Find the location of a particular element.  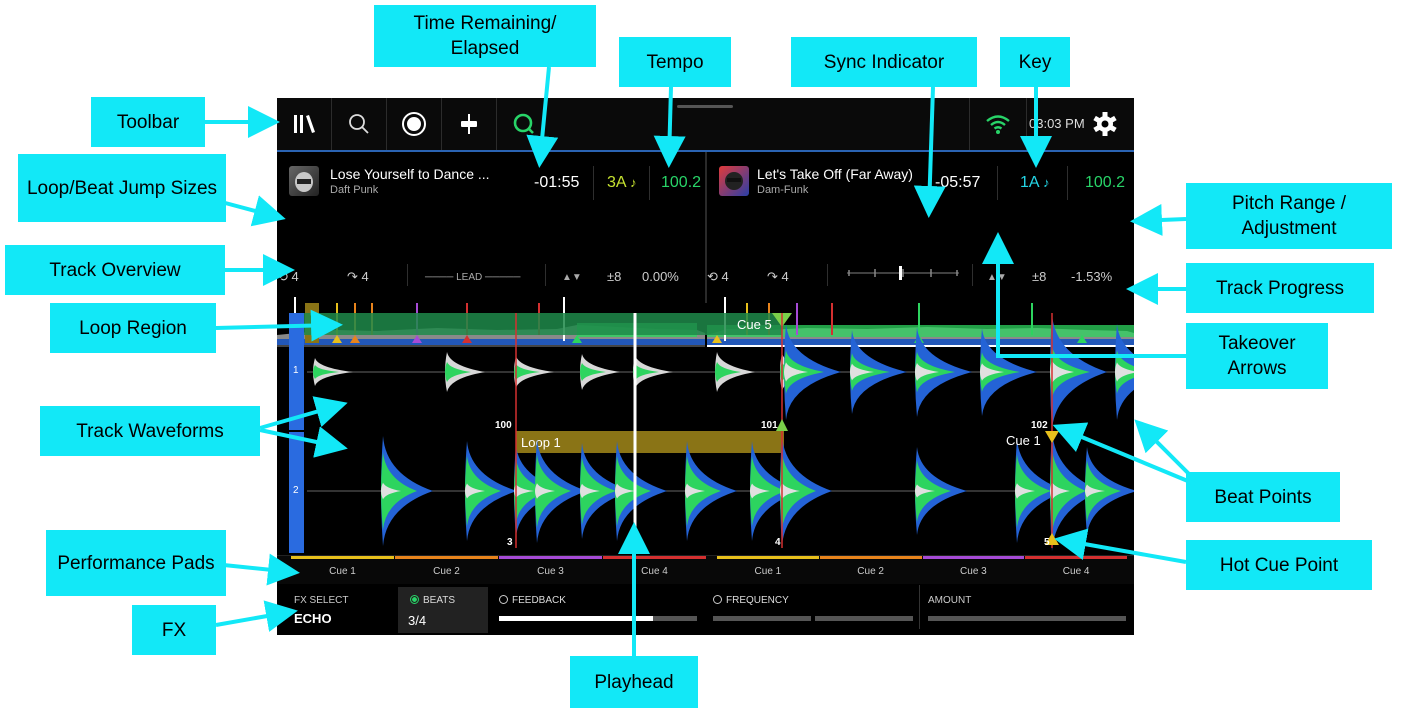

deck-2-label: 2 is located at coordinates (296, 490).